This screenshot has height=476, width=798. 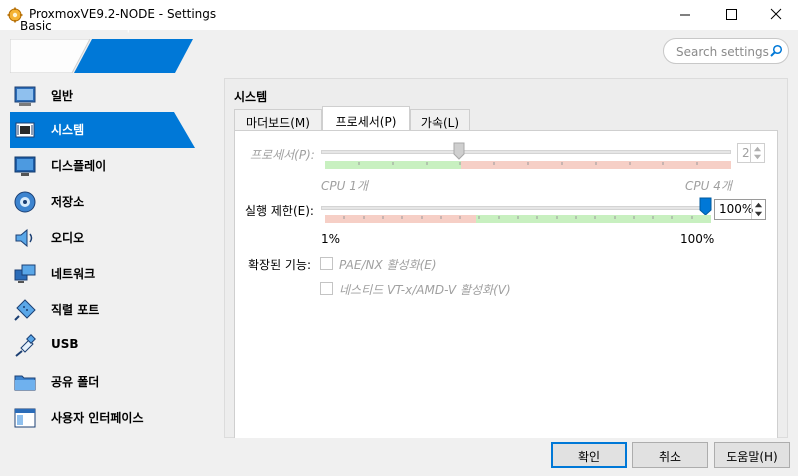 What do you see at coordinates (670, 455) in the screenshot?
I see `cancel-button: 취소` at bounding box center [670, 455].